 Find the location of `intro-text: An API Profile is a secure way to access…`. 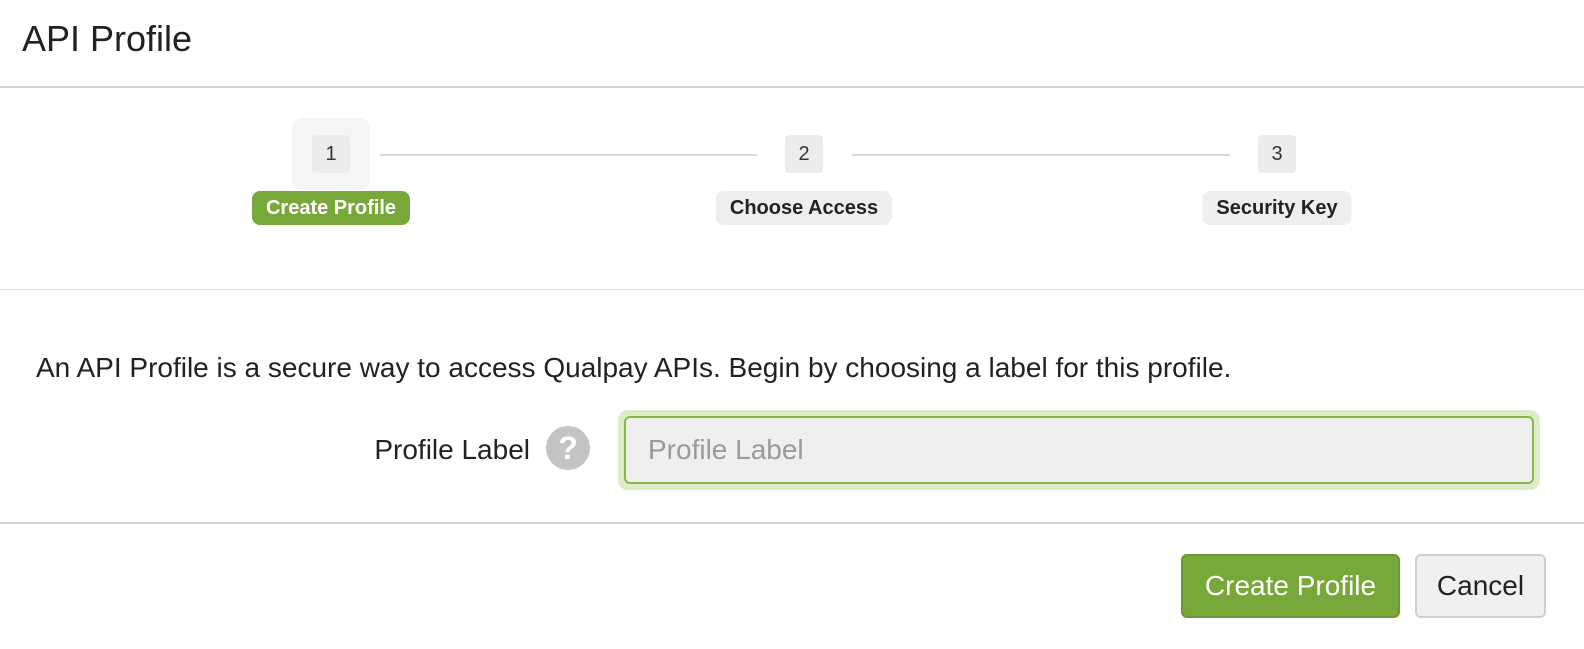

intro-text: An API Profile is a secure way to access… is located at coordinates (634, 367).